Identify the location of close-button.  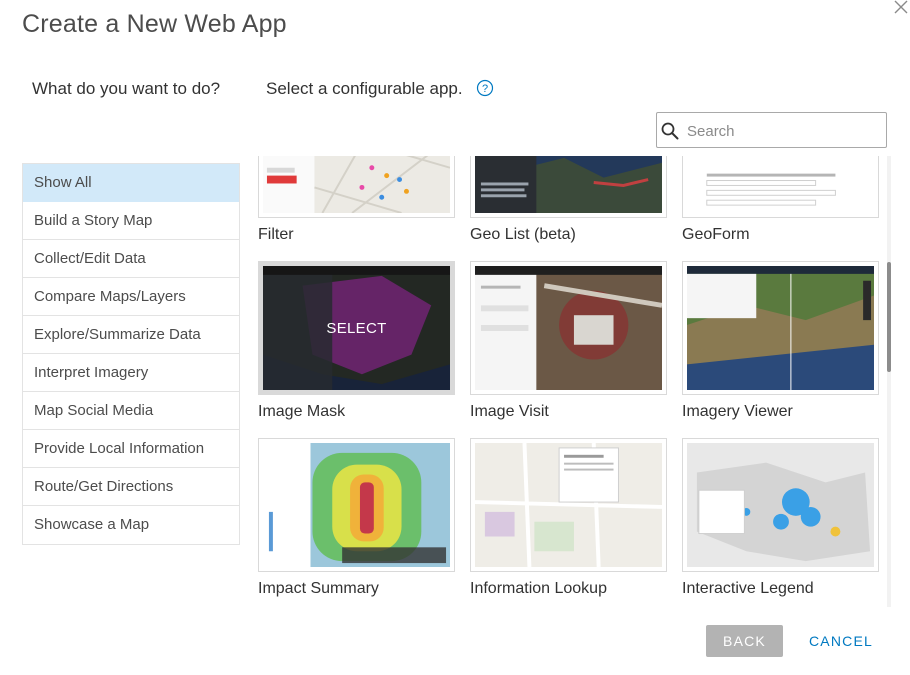
(902, 8).